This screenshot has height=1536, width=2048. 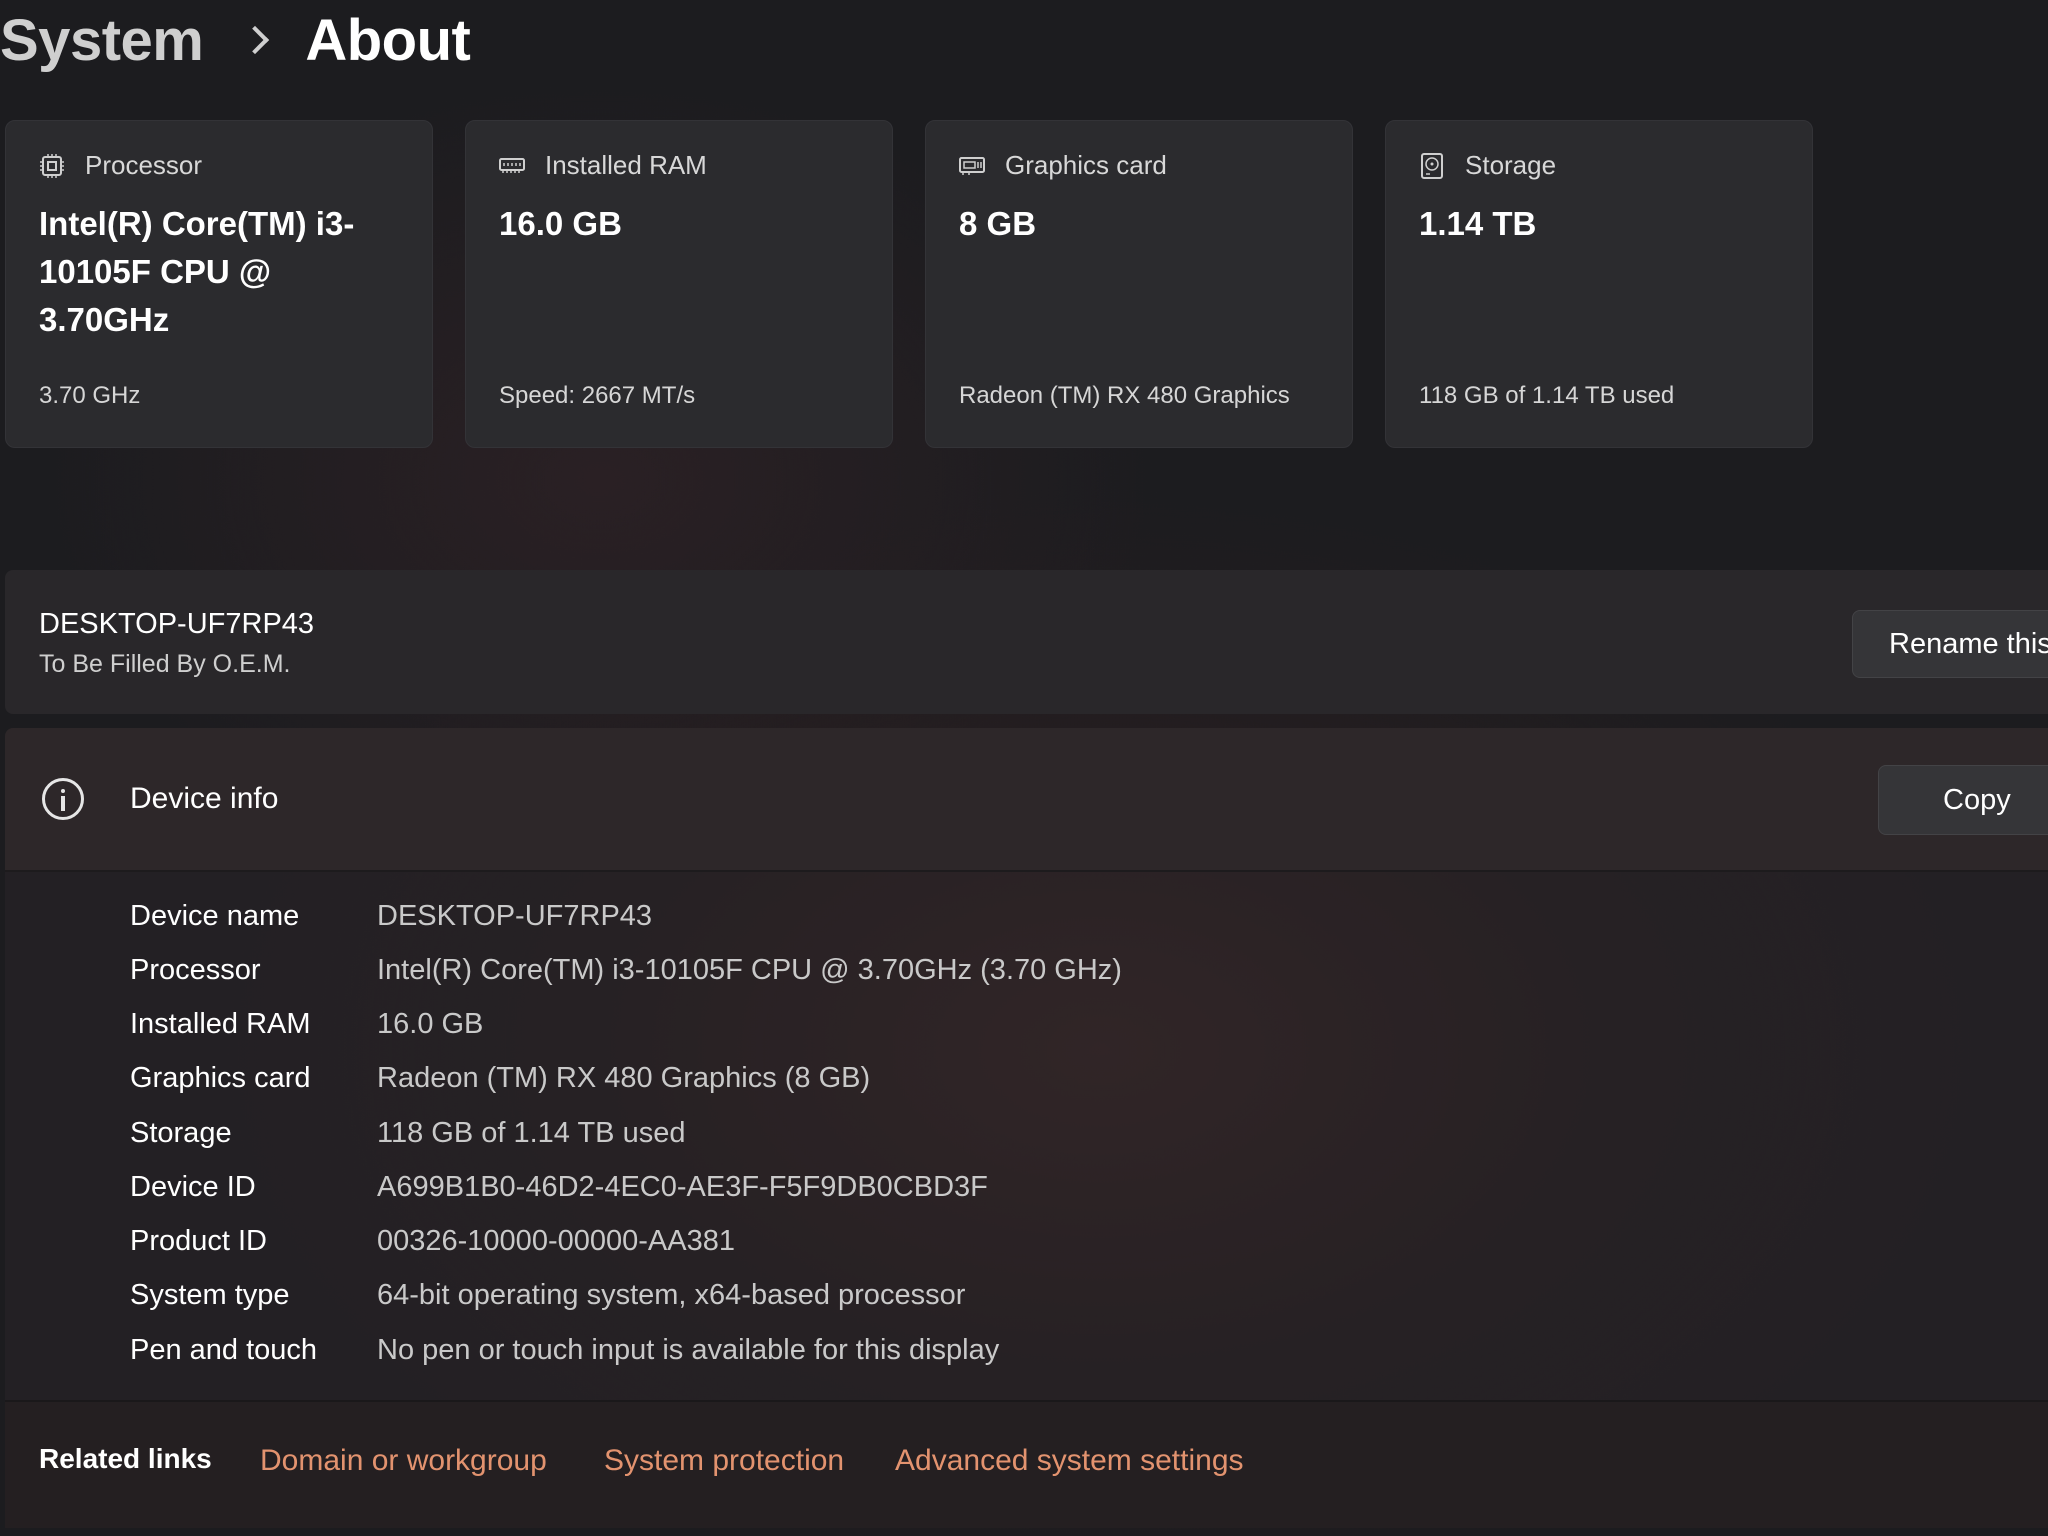 What do you see at coordinates (388, 40) in the screenshot?
I see `page-title: About` at bounding box center [388, 40].